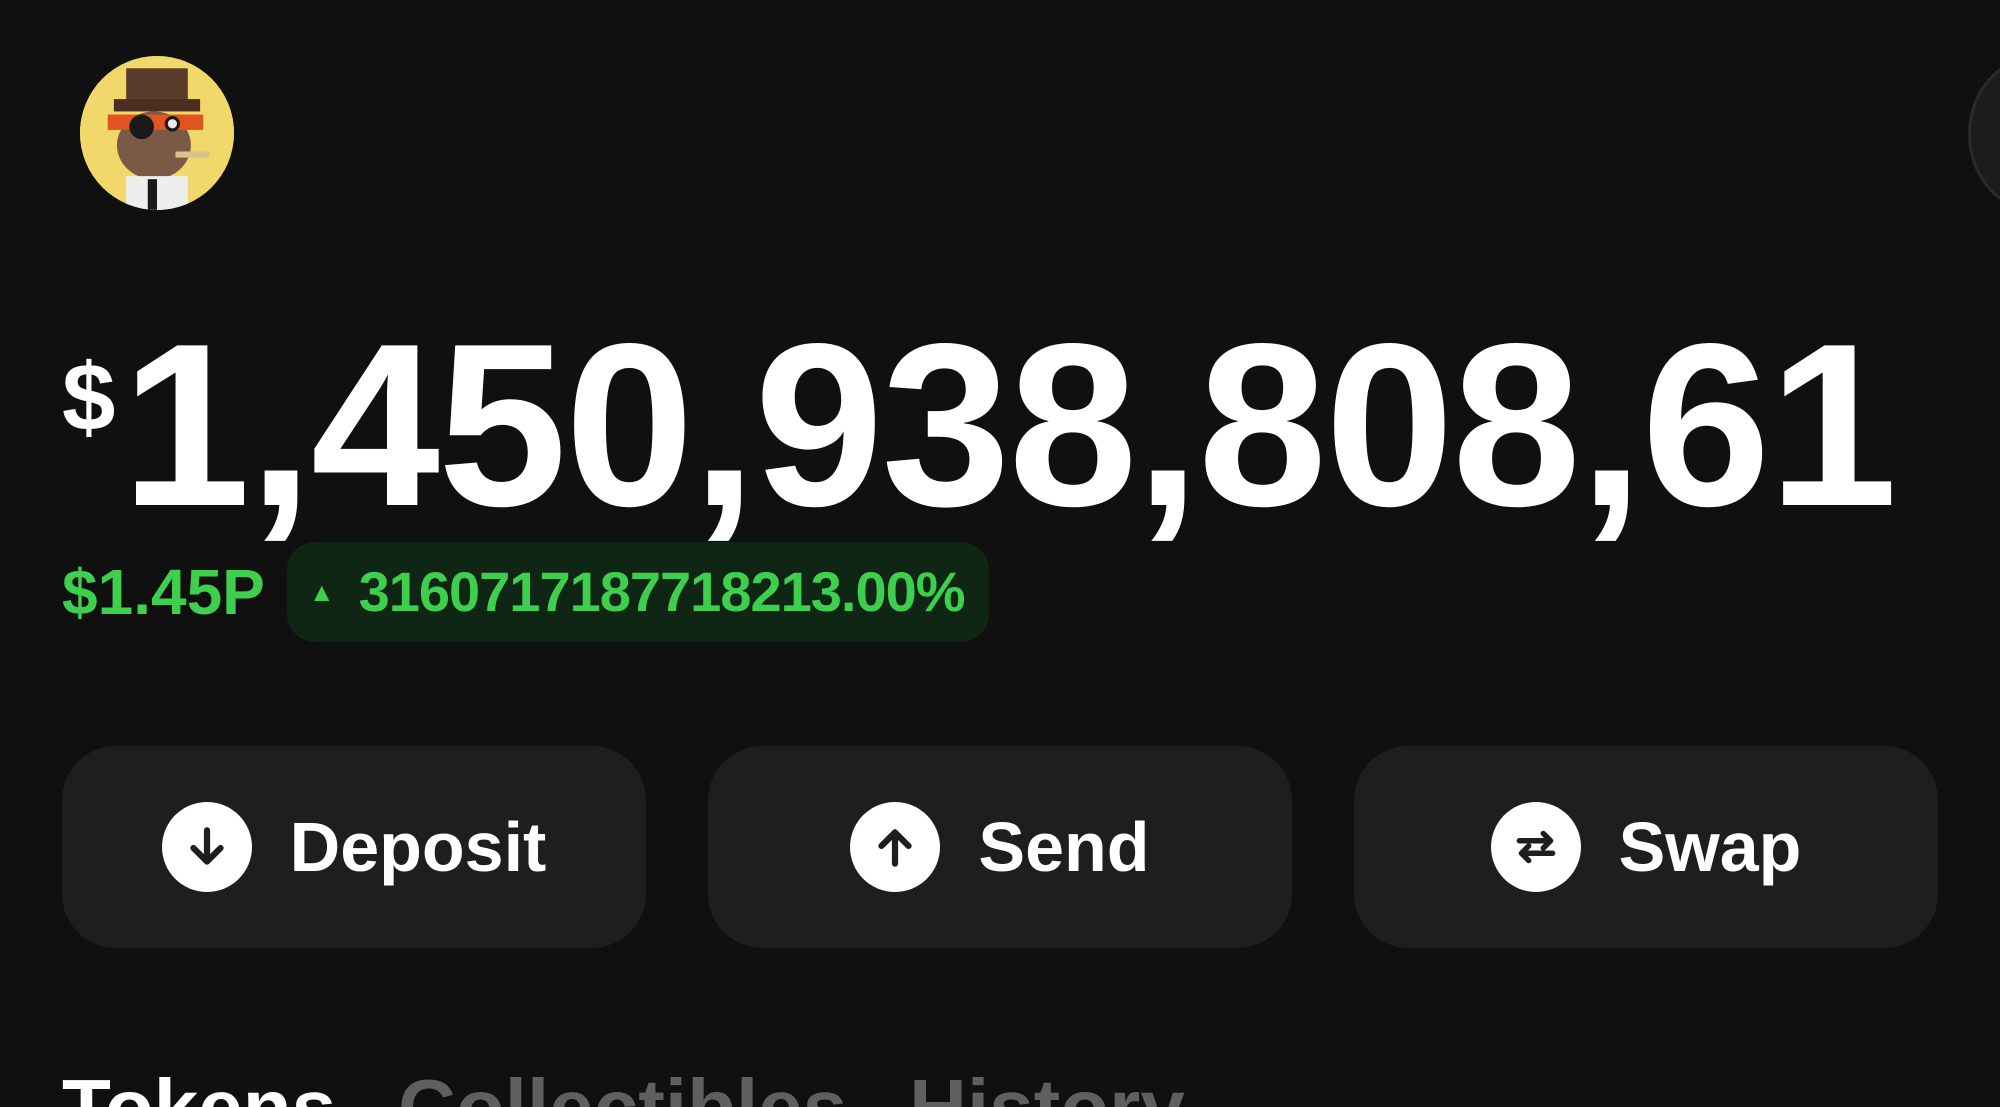 Image resolution: width=2000 pixels, height=1107 pixels. I want to click on tab-history: History, so click(1047, 1087).